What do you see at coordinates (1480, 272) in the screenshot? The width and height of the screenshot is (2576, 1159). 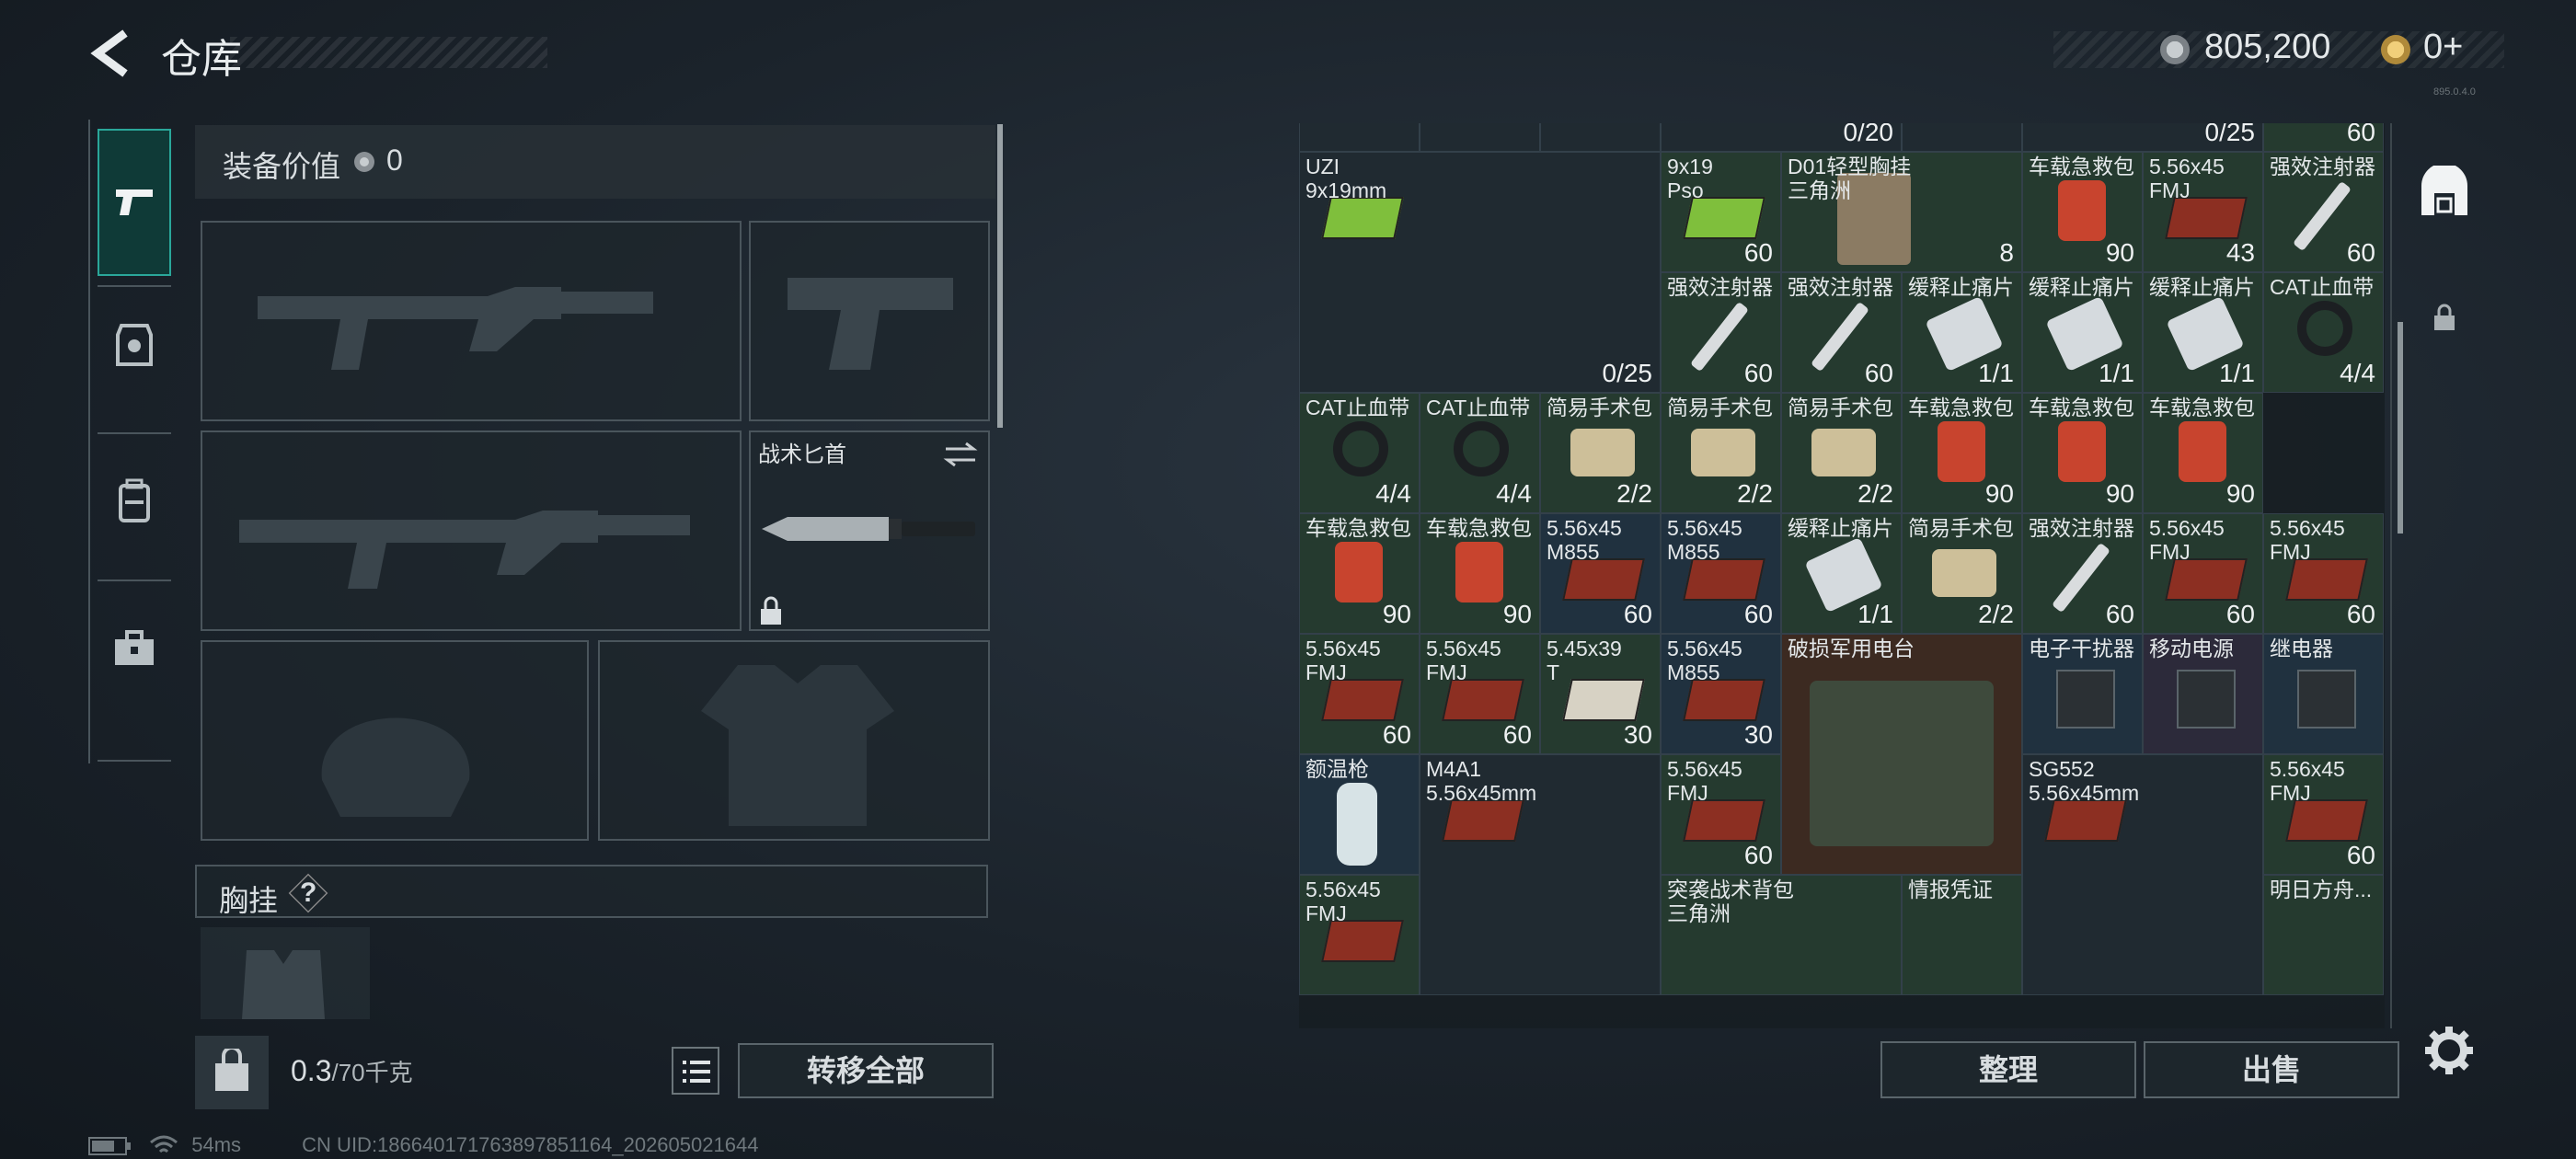 I see `inventory-item: UZI 9x19mm 0/25` at bounding box center [1480, 272].